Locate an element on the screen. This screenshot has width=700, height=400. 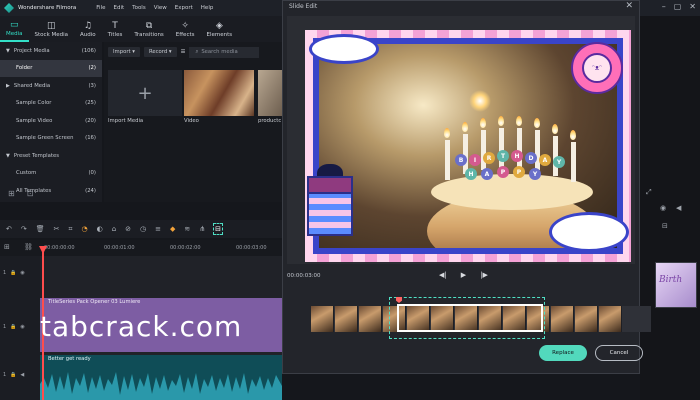
redo-icon: ↷ is located at coordinates (24, 229).